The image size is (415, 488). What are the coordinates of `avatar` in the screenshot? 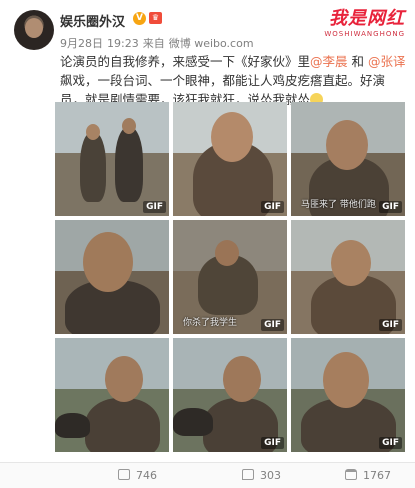 It's located at (34, 30).